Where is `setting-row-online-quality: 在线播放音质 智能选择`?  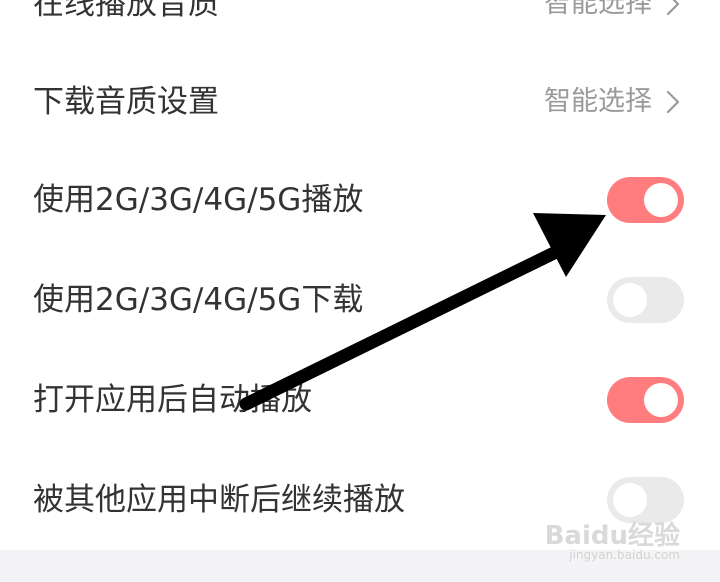
setting-row-online-quality: 在线播放音质 智能选择 is located at coordinates (360, 27).